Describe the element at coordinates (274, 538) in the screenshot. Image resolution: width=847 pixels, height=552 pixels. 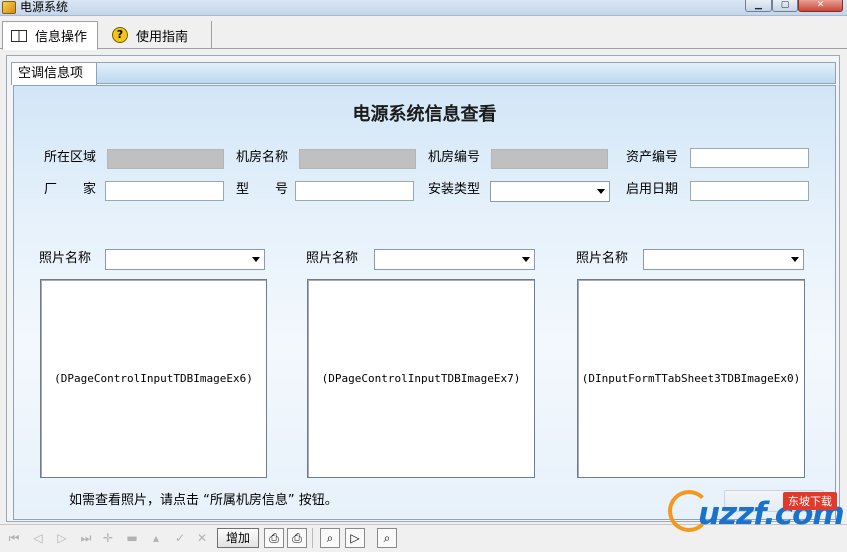
I see `print-icon: ⎙` at that location.